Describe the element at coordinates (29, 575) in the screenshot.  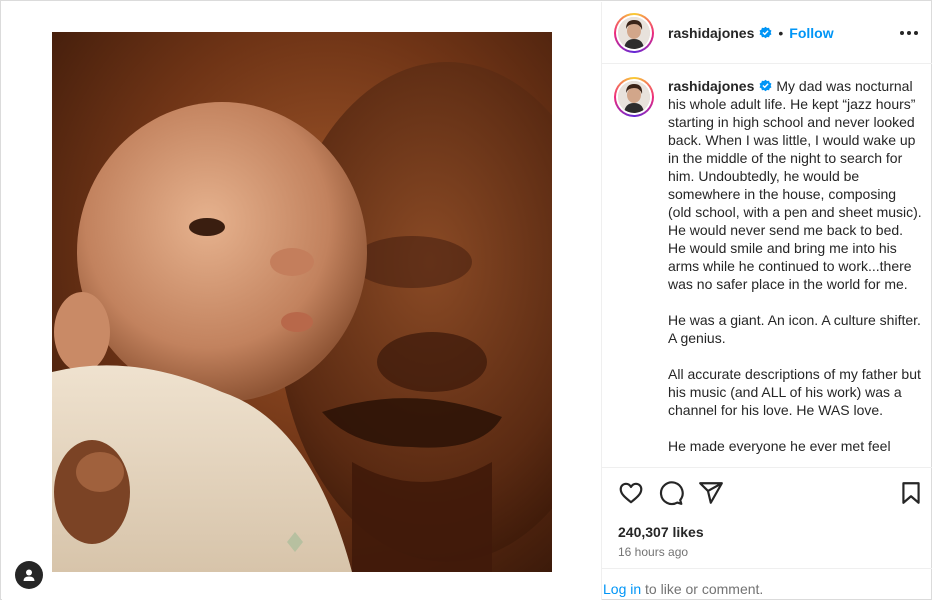
I see `user-tag-icon` at that location.